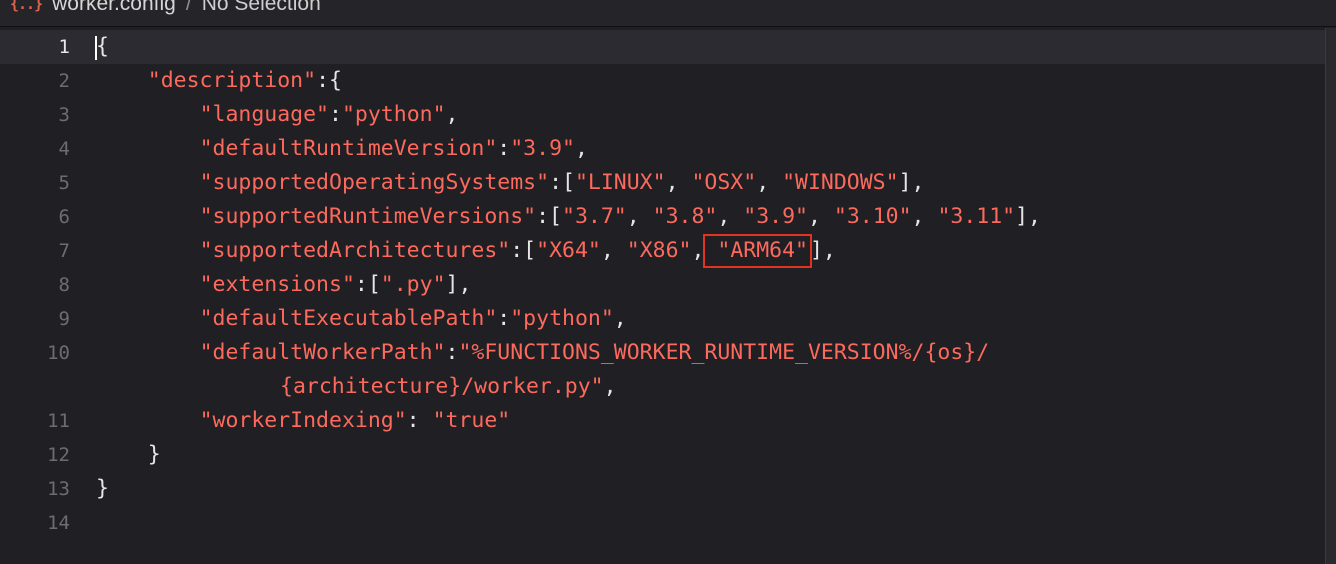 The height and width of the screenshot is (564, 1336). I want to click on highlight-annotation-box: "ARM64", so click(757, 251).